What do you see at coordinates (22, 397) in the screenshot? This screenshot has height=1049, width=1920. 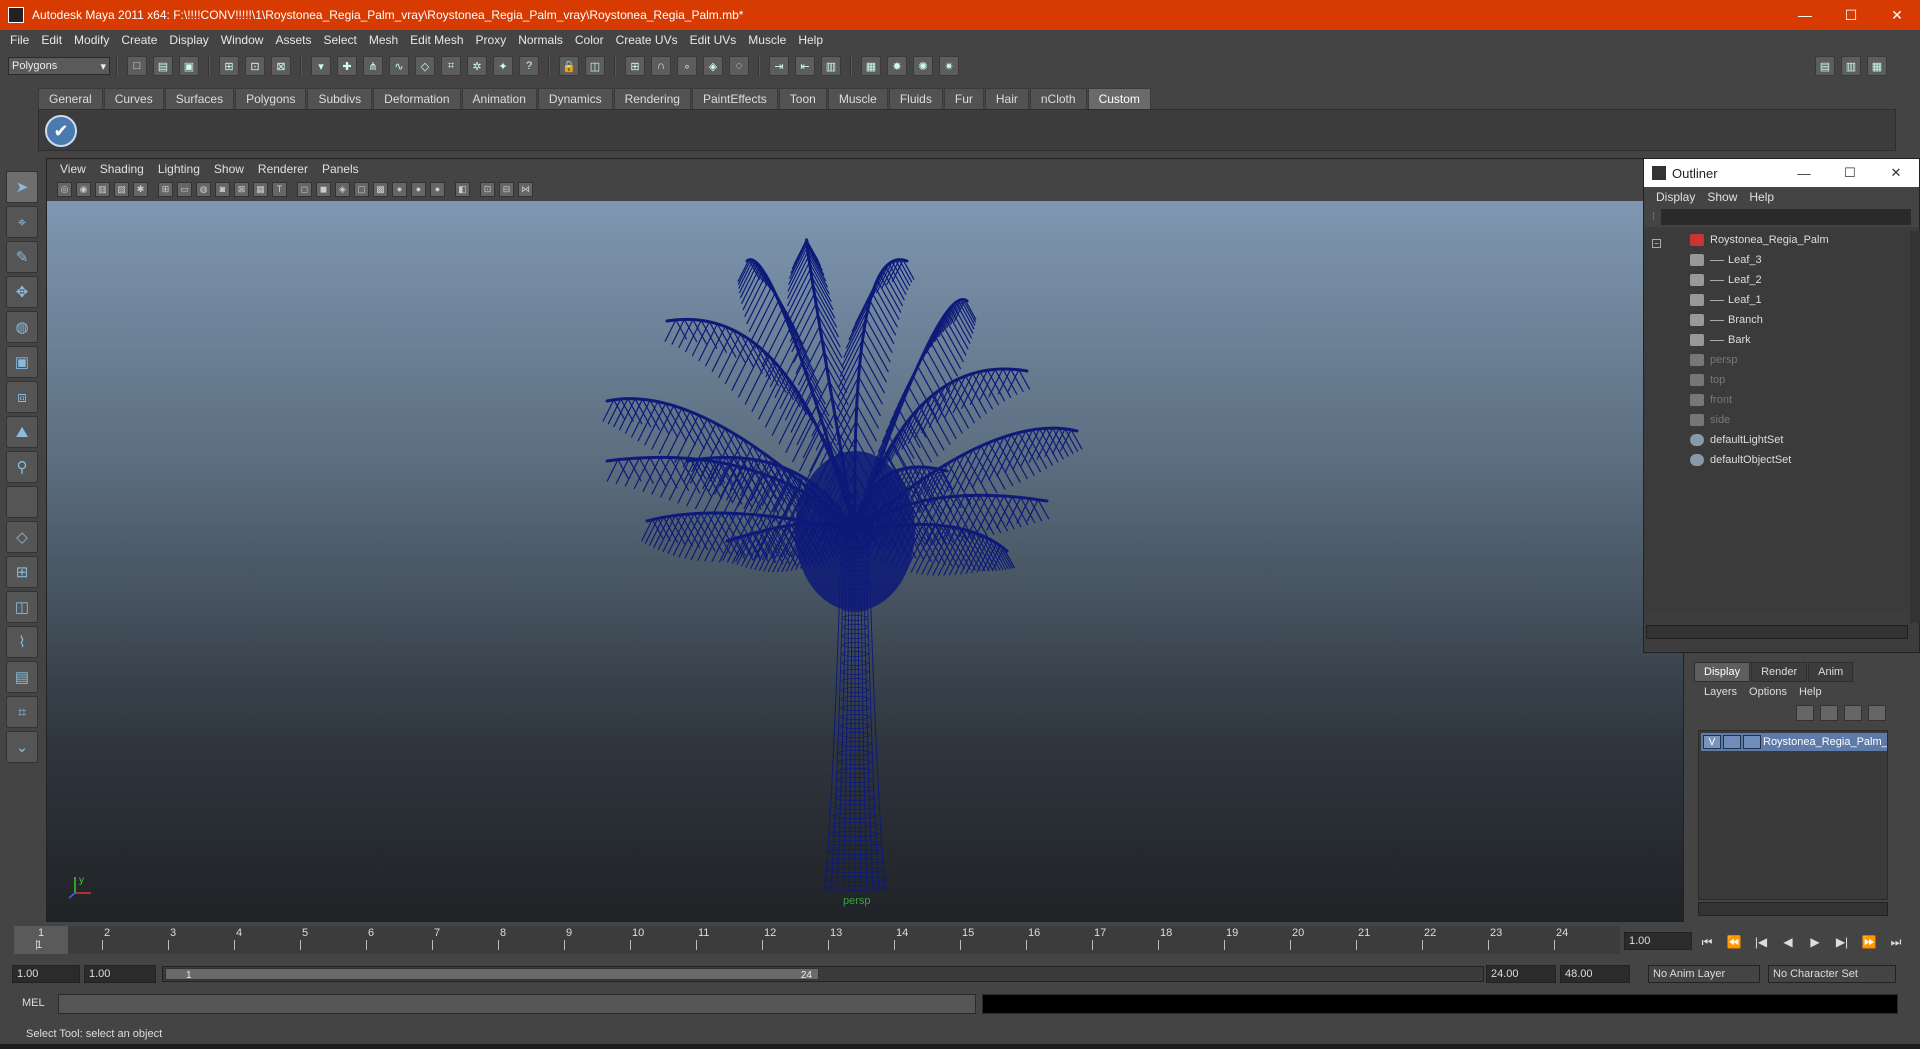 I see `universal-manipulator-icon: ⧈` at bounding box center [22, 397].